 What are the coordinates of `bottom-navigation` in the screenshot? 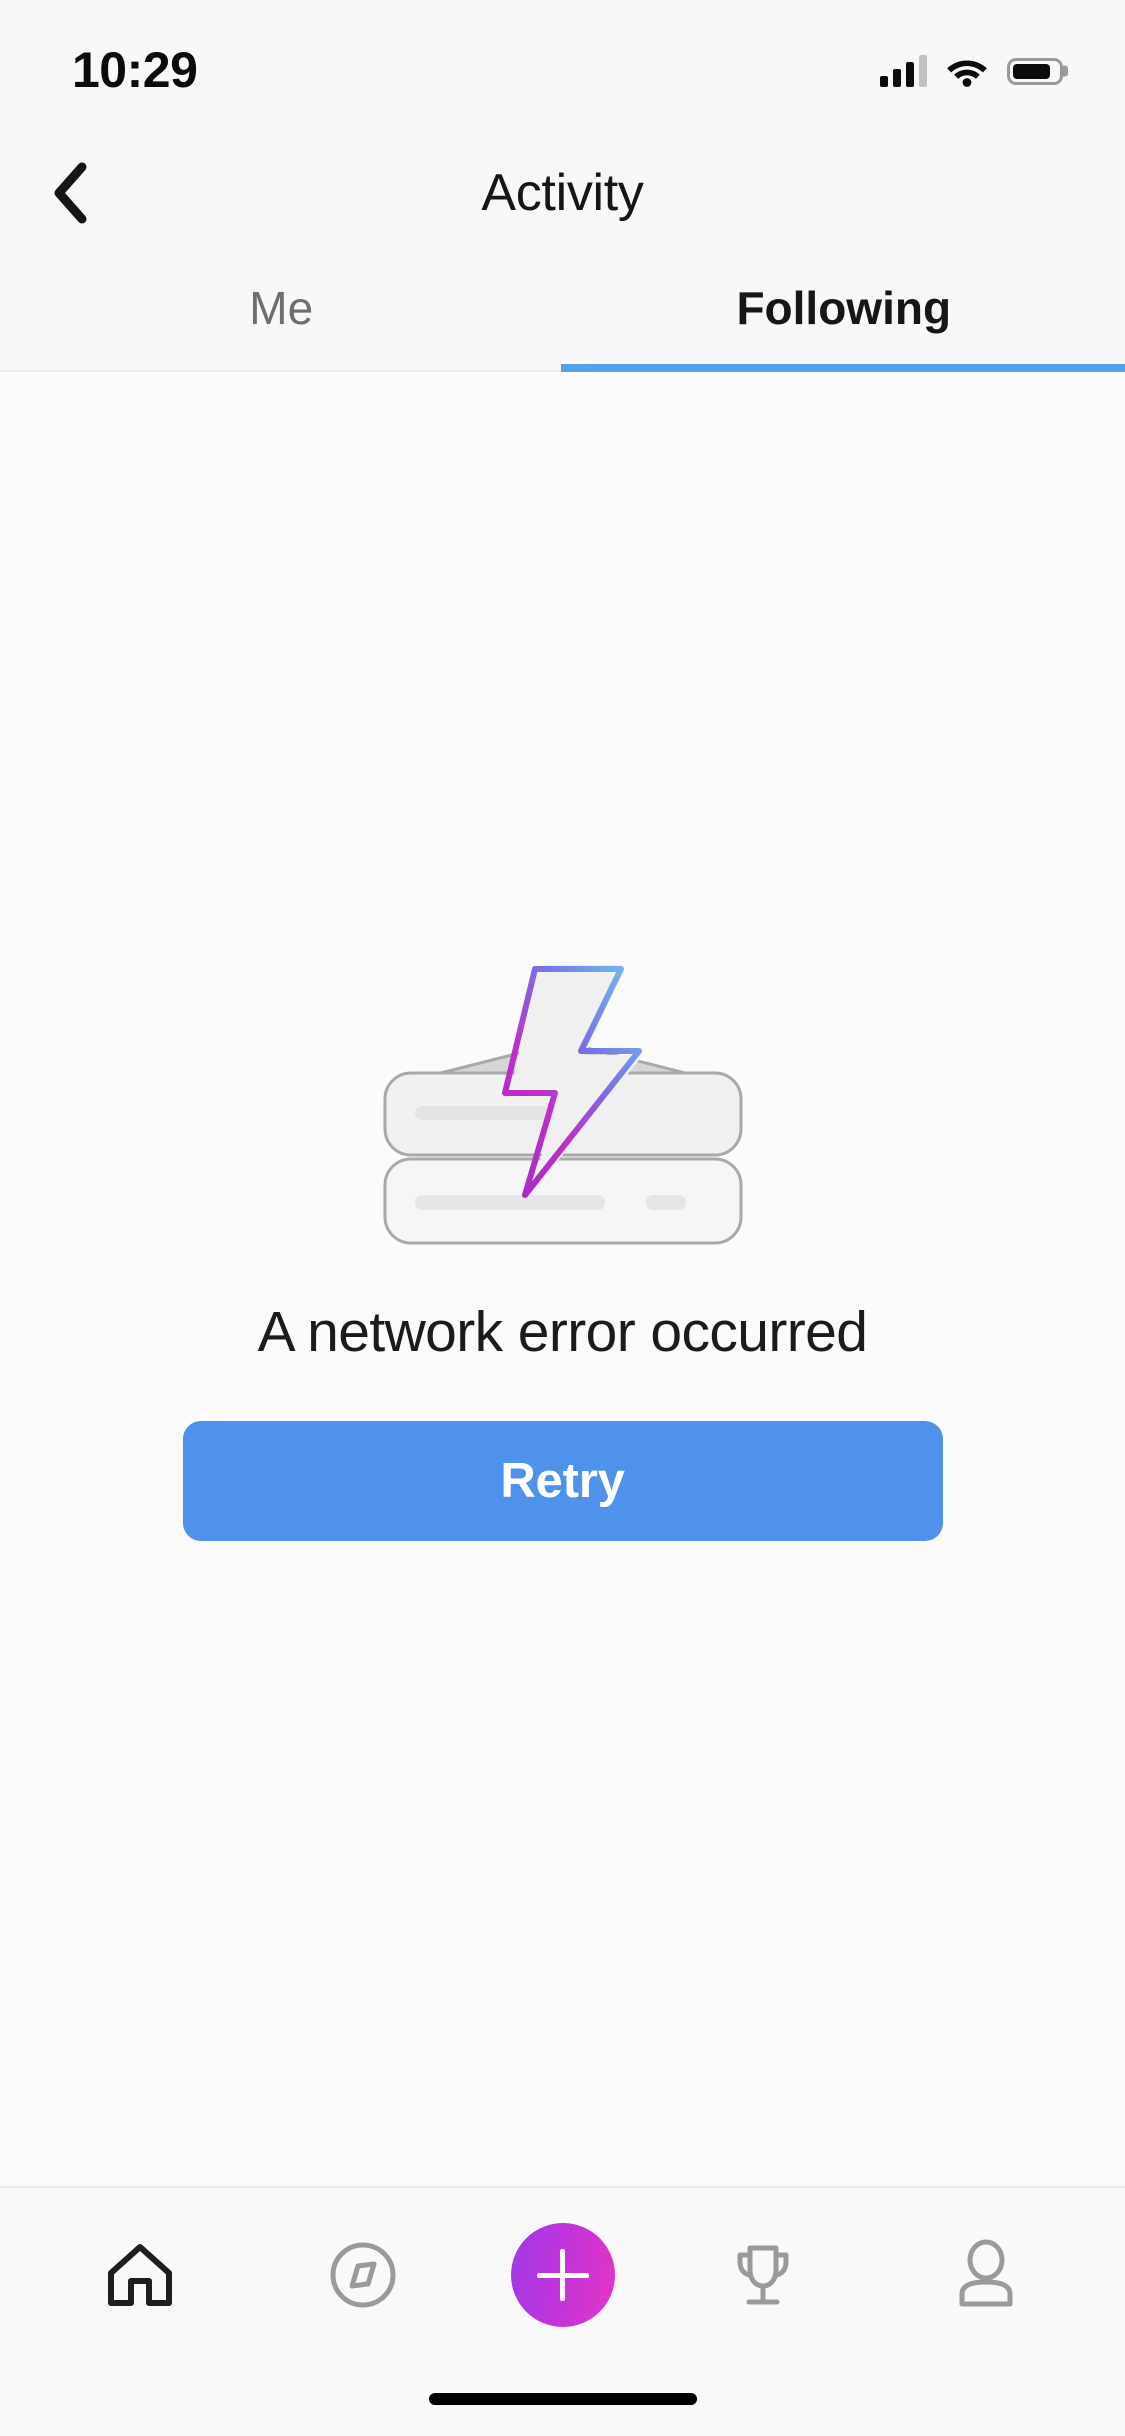 It's located at (562, 2274).